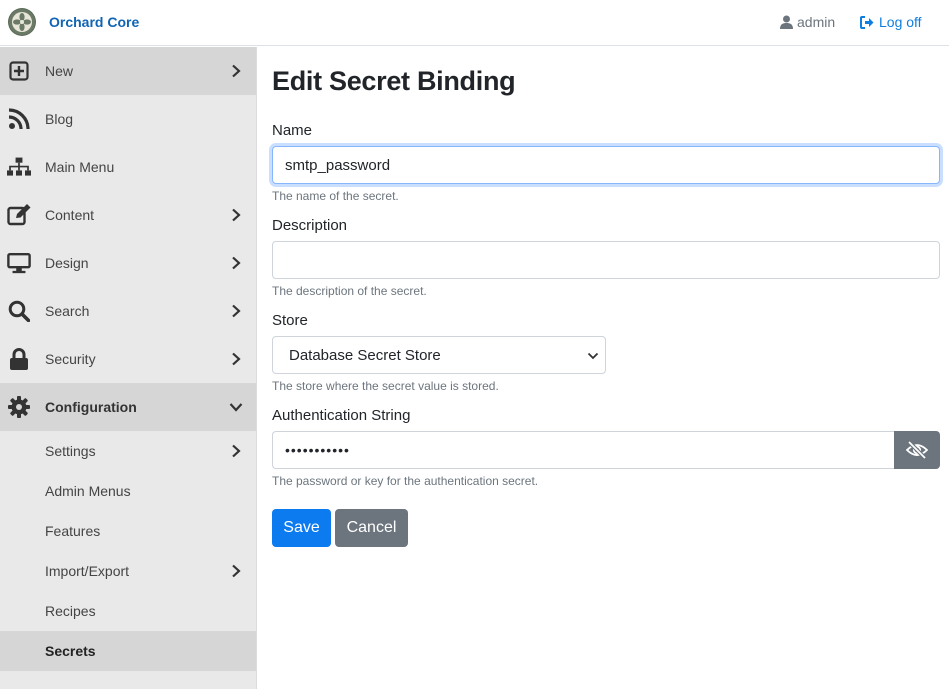 This screenshot has height=689, width=949. I want to click on description-hint: The description of the secret., so click(349, 291).